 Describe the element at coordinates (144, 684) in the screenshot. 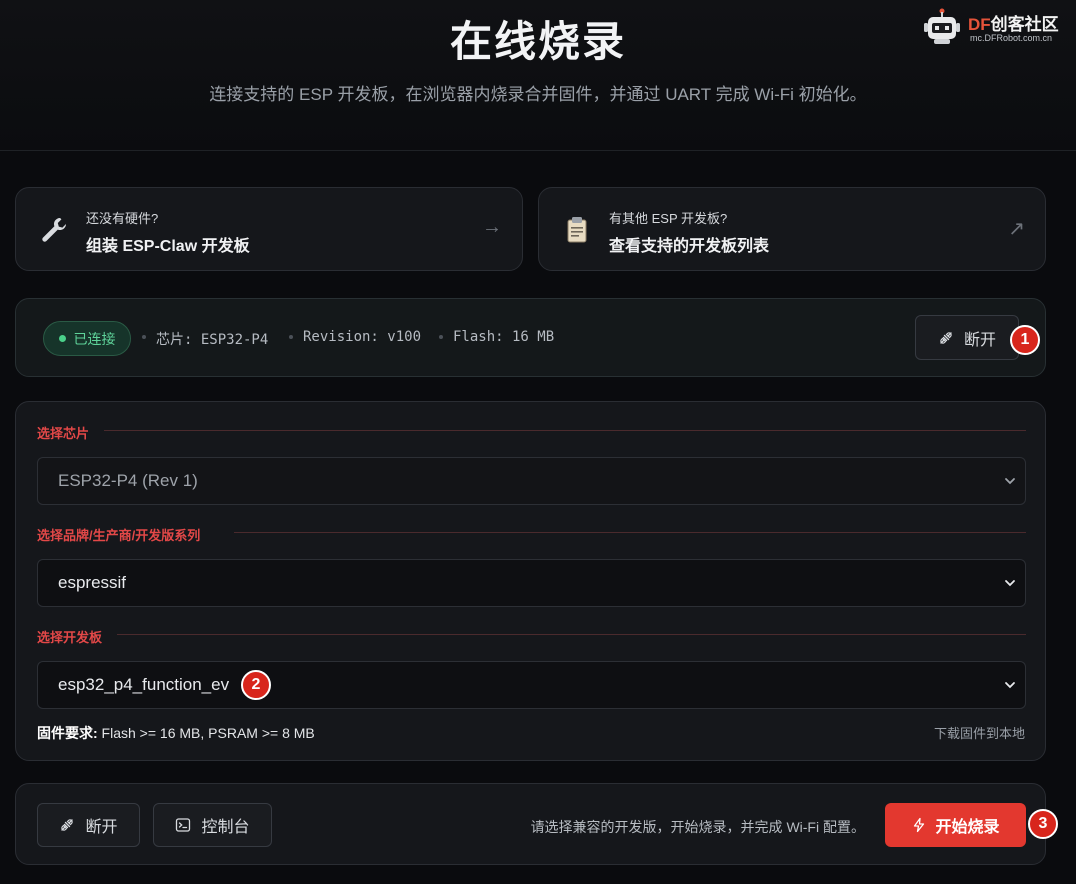

I see `board-select-value: esp32_p4_function_ev` at that location.